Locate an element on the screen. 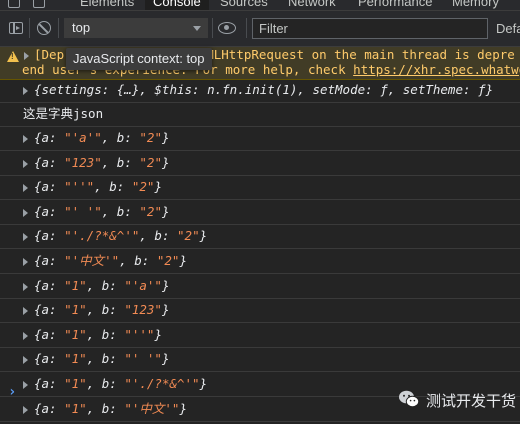 The height and width of the screenshot is (424, 520). live-expression-eye-icon is located at coordinates (227, 28).